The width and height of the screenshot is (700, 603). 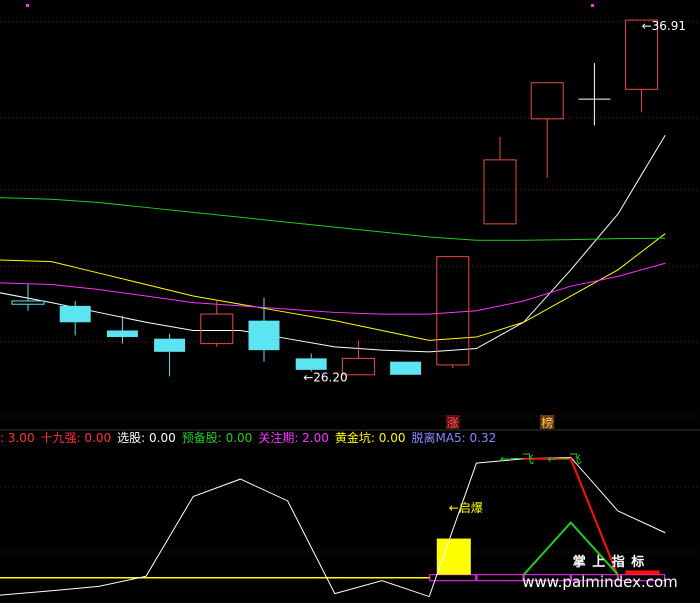 I want to click on marker-label: 榜, so click(x=547, y=422).